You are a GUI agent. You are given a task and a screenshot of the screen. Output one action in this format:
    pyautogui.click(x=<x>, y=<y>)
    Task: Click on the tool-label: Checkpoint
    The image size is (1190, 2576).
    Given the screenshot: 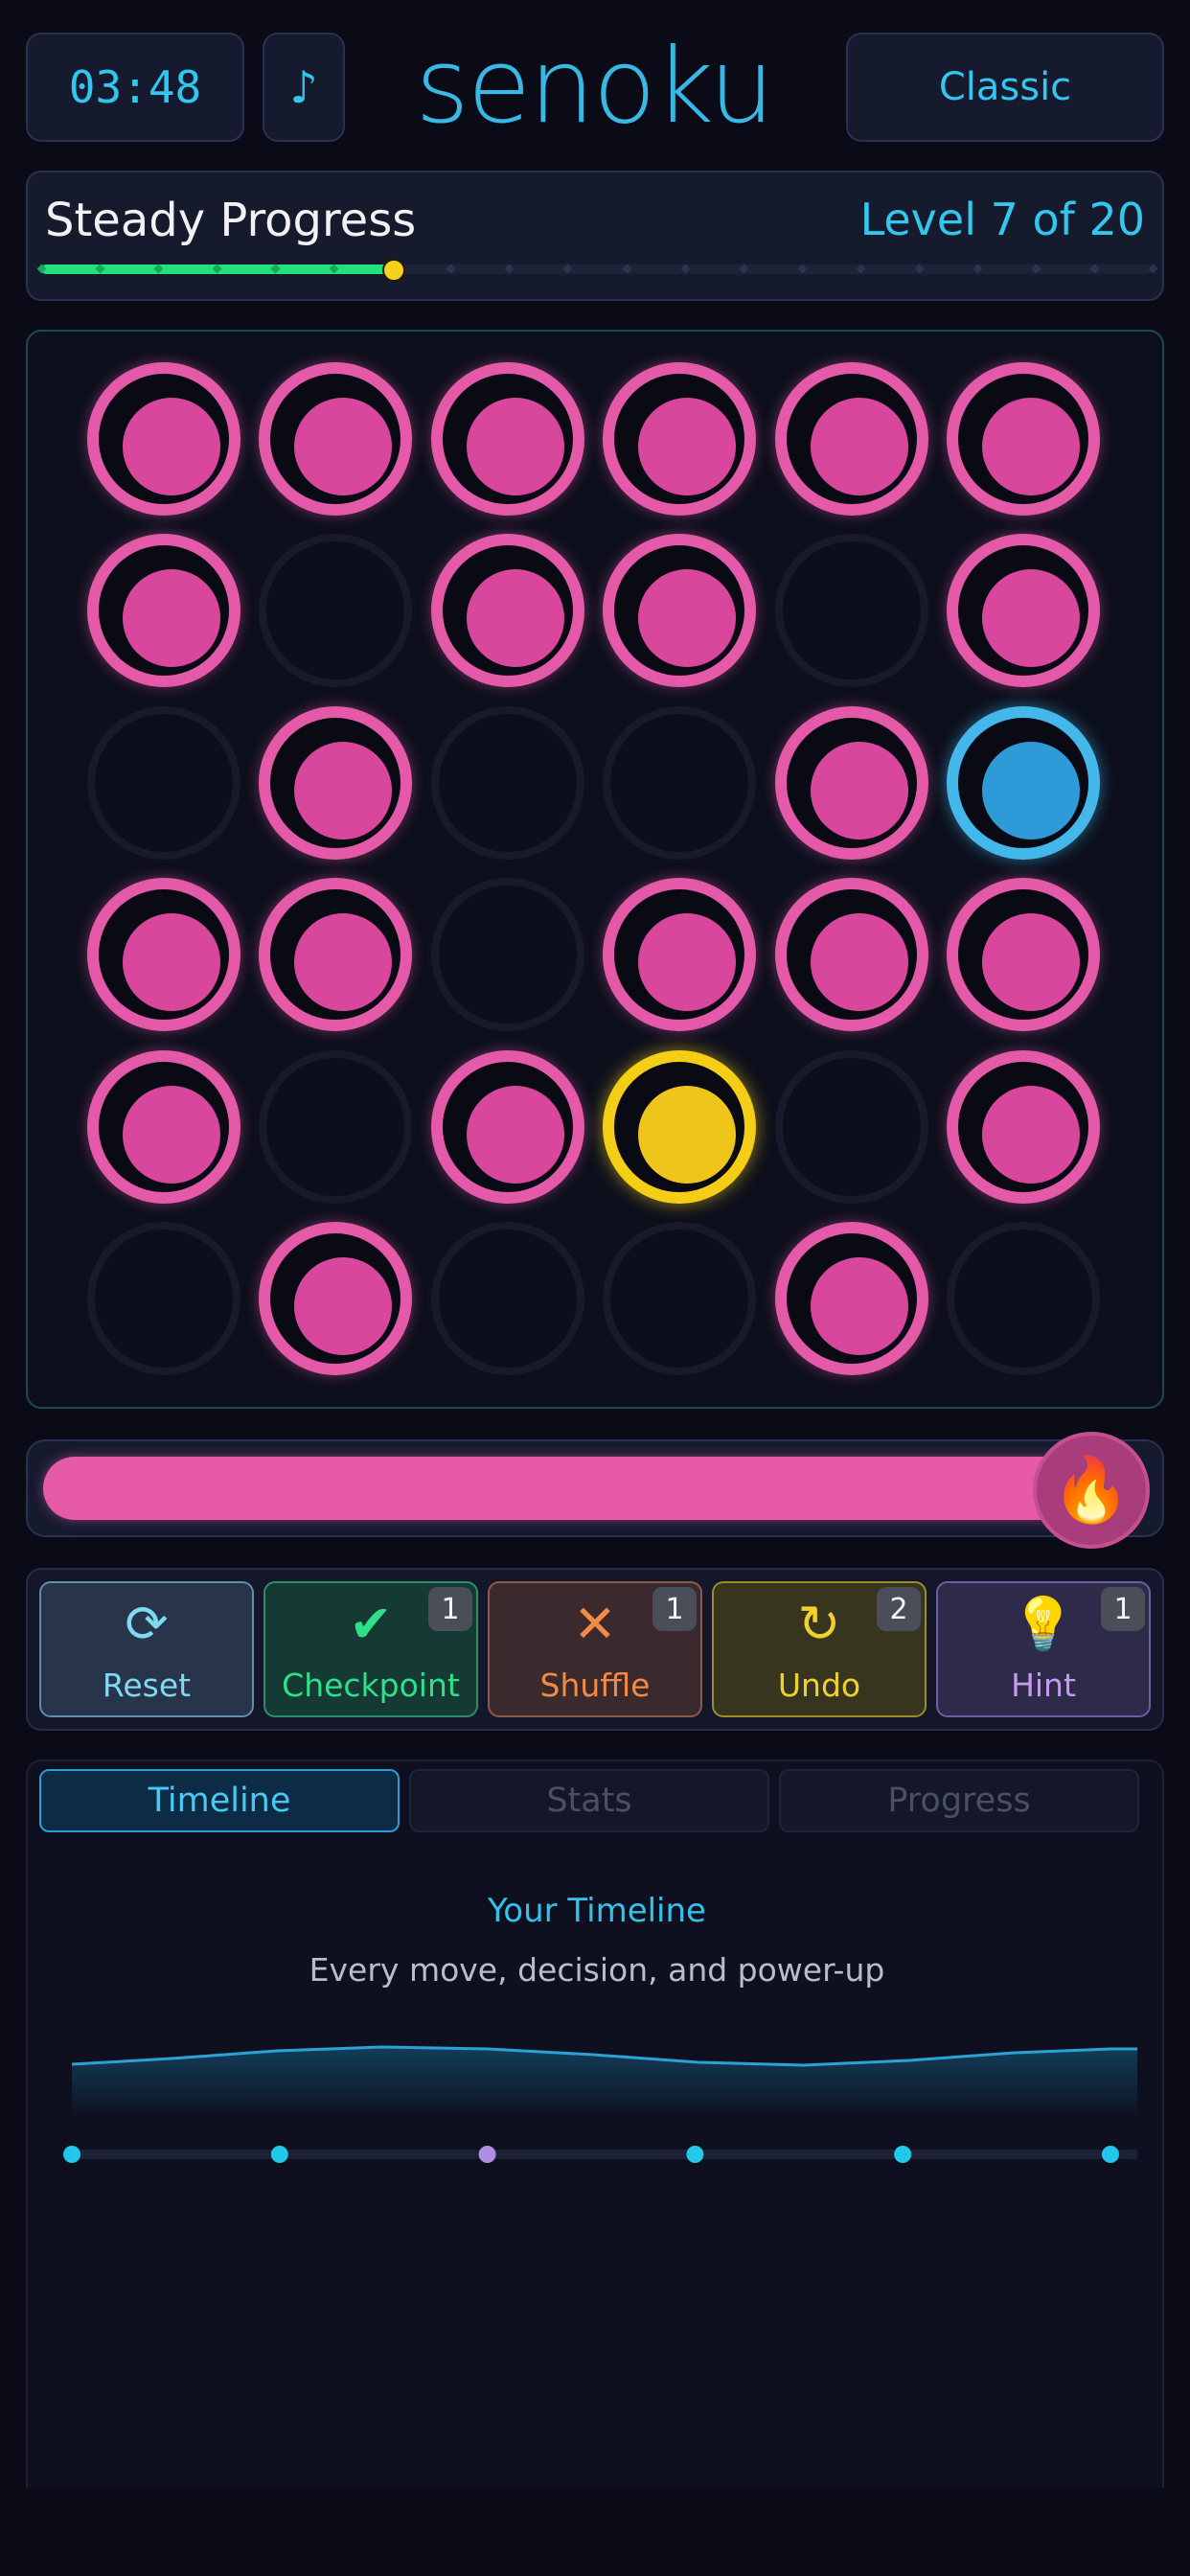 What is the action you would take?
    pyautogui.click(x=371, y=1685)
    